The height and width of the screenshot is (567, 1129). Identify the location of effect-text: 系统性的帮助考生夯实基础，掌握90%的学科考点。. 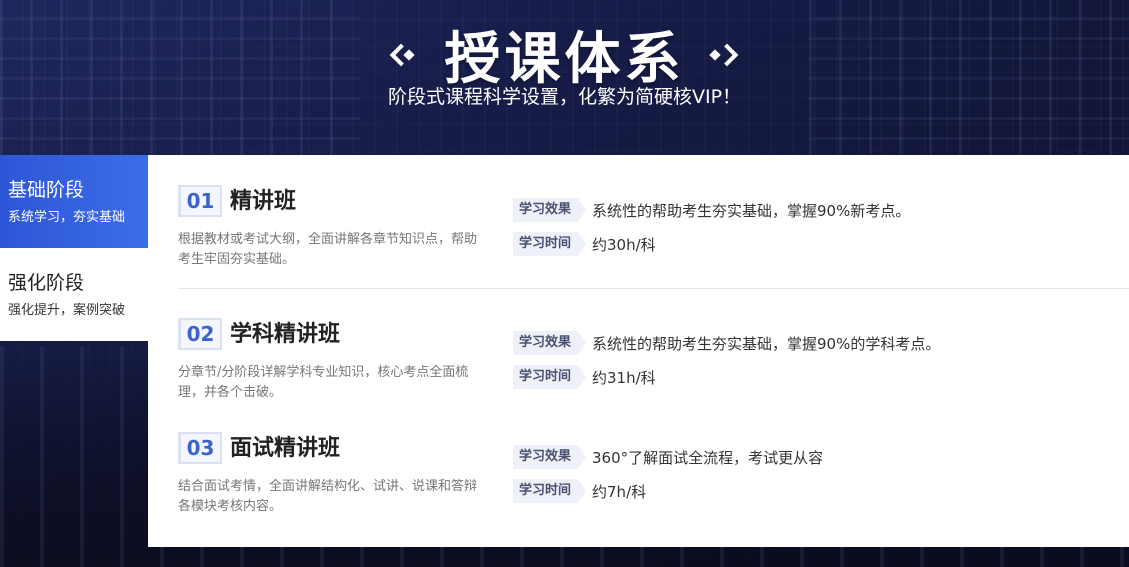
(766, 343).